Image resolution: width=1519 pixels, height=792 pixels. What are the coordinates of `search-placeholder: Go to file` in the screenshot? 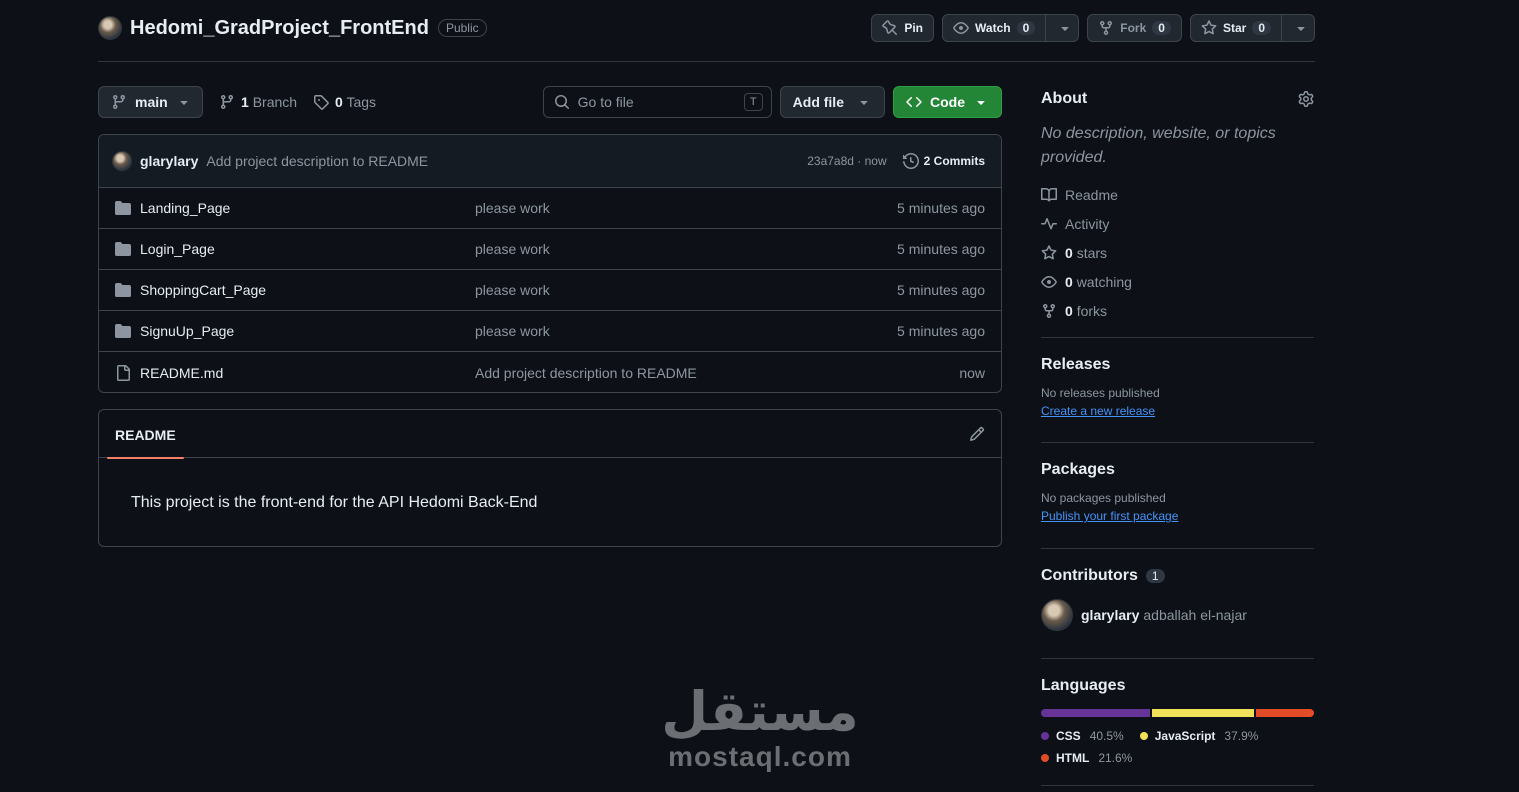 It's located at (605, 102).